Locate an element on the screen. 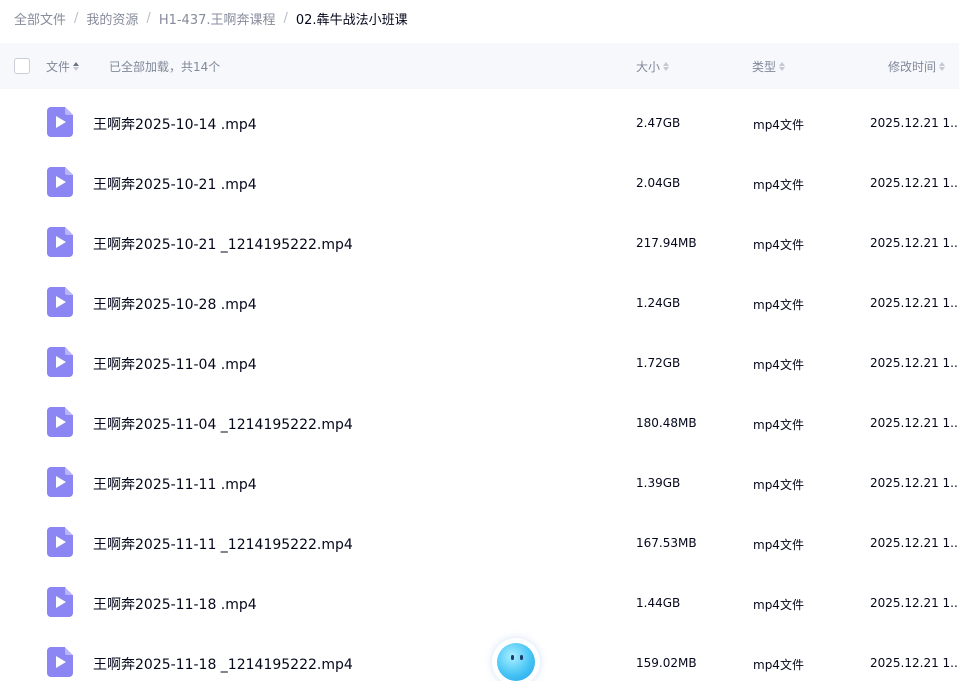  file-size: 2.04GB is located at coordinates (658, 183).